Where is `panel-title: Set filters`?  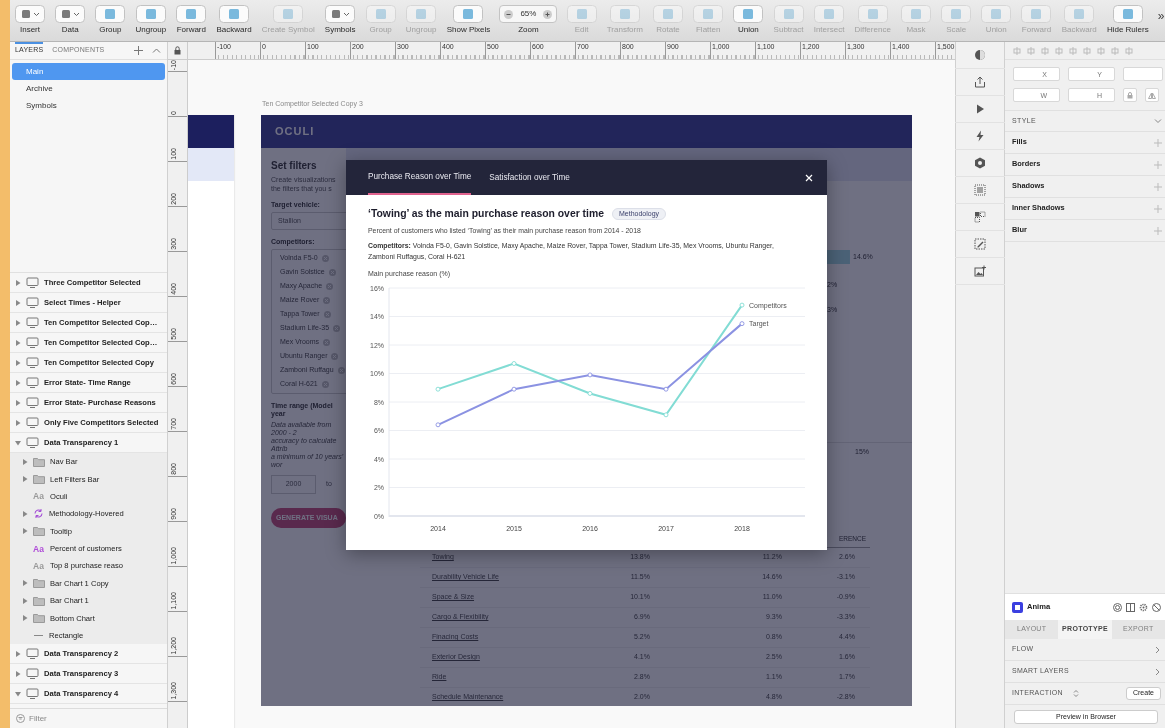 panel-title: Set filters is located at coordinates (294, 166).